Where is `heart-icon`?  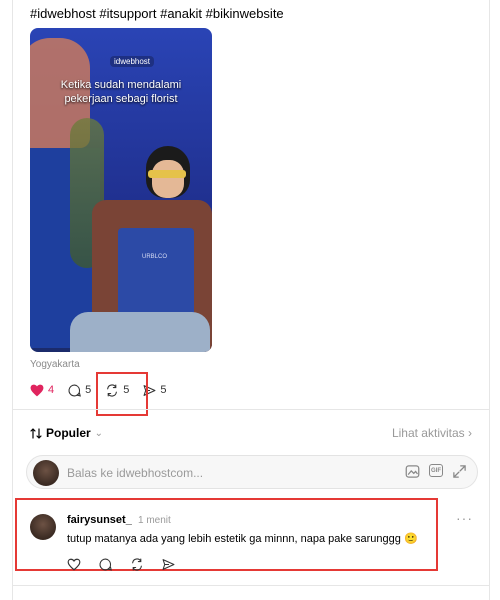 heart-icon is located at coordinates (37, 390).